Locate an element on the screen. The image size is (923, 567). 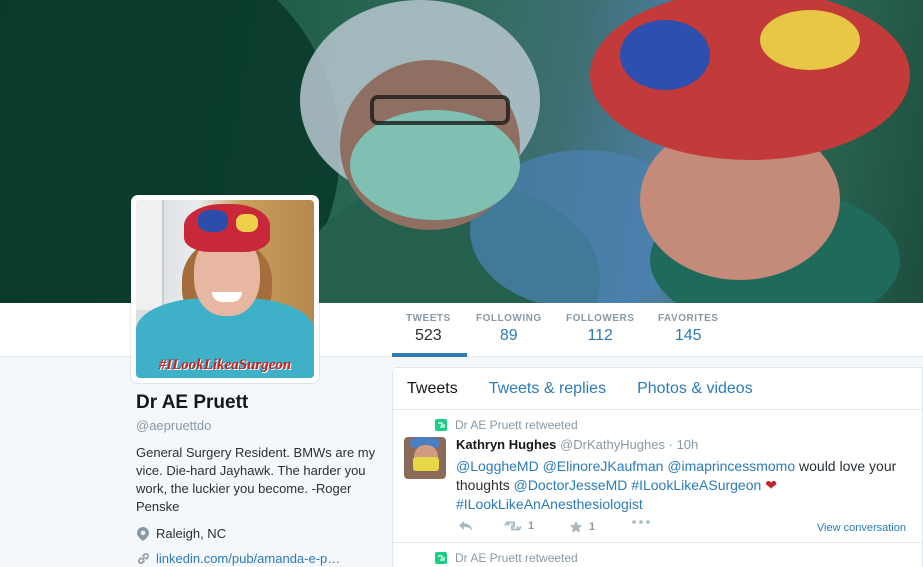
stat-tweets-value: 523 is located at coordinates (428, 335).